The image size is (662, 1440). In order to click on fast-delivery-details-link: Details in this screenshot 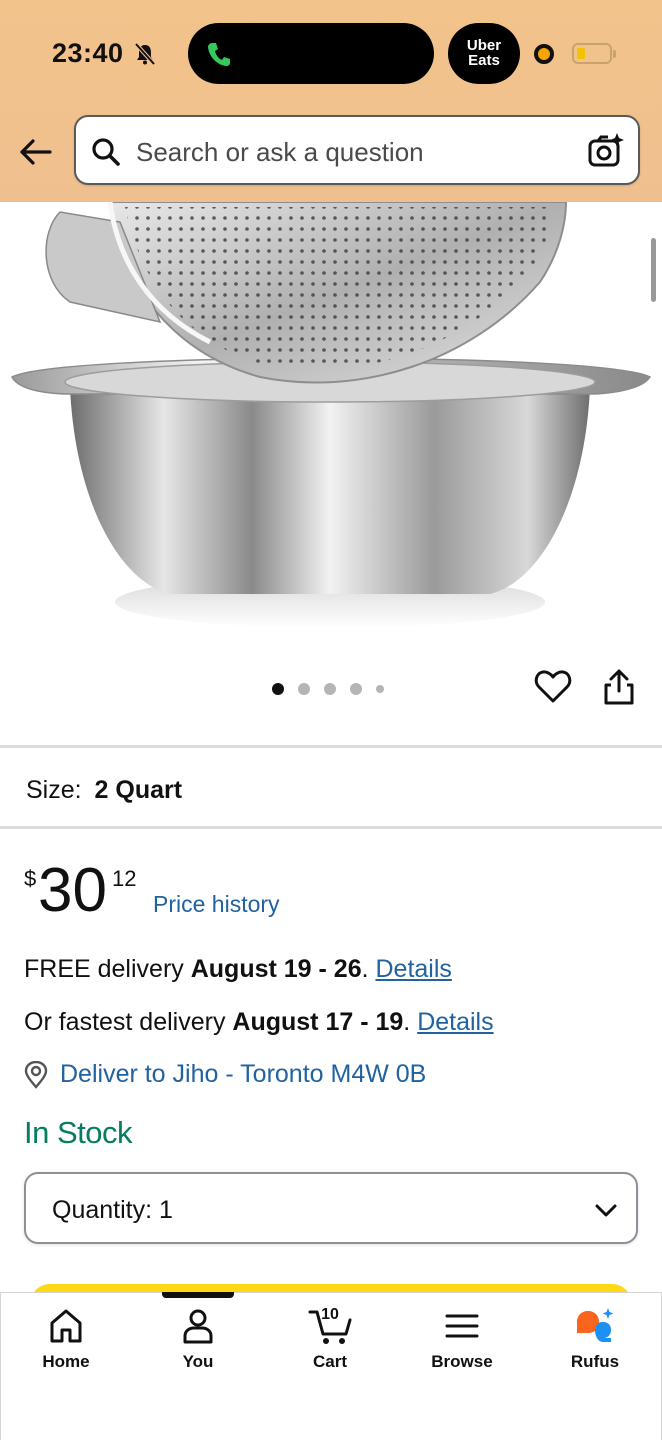, I will do `click(455, 1022)`.